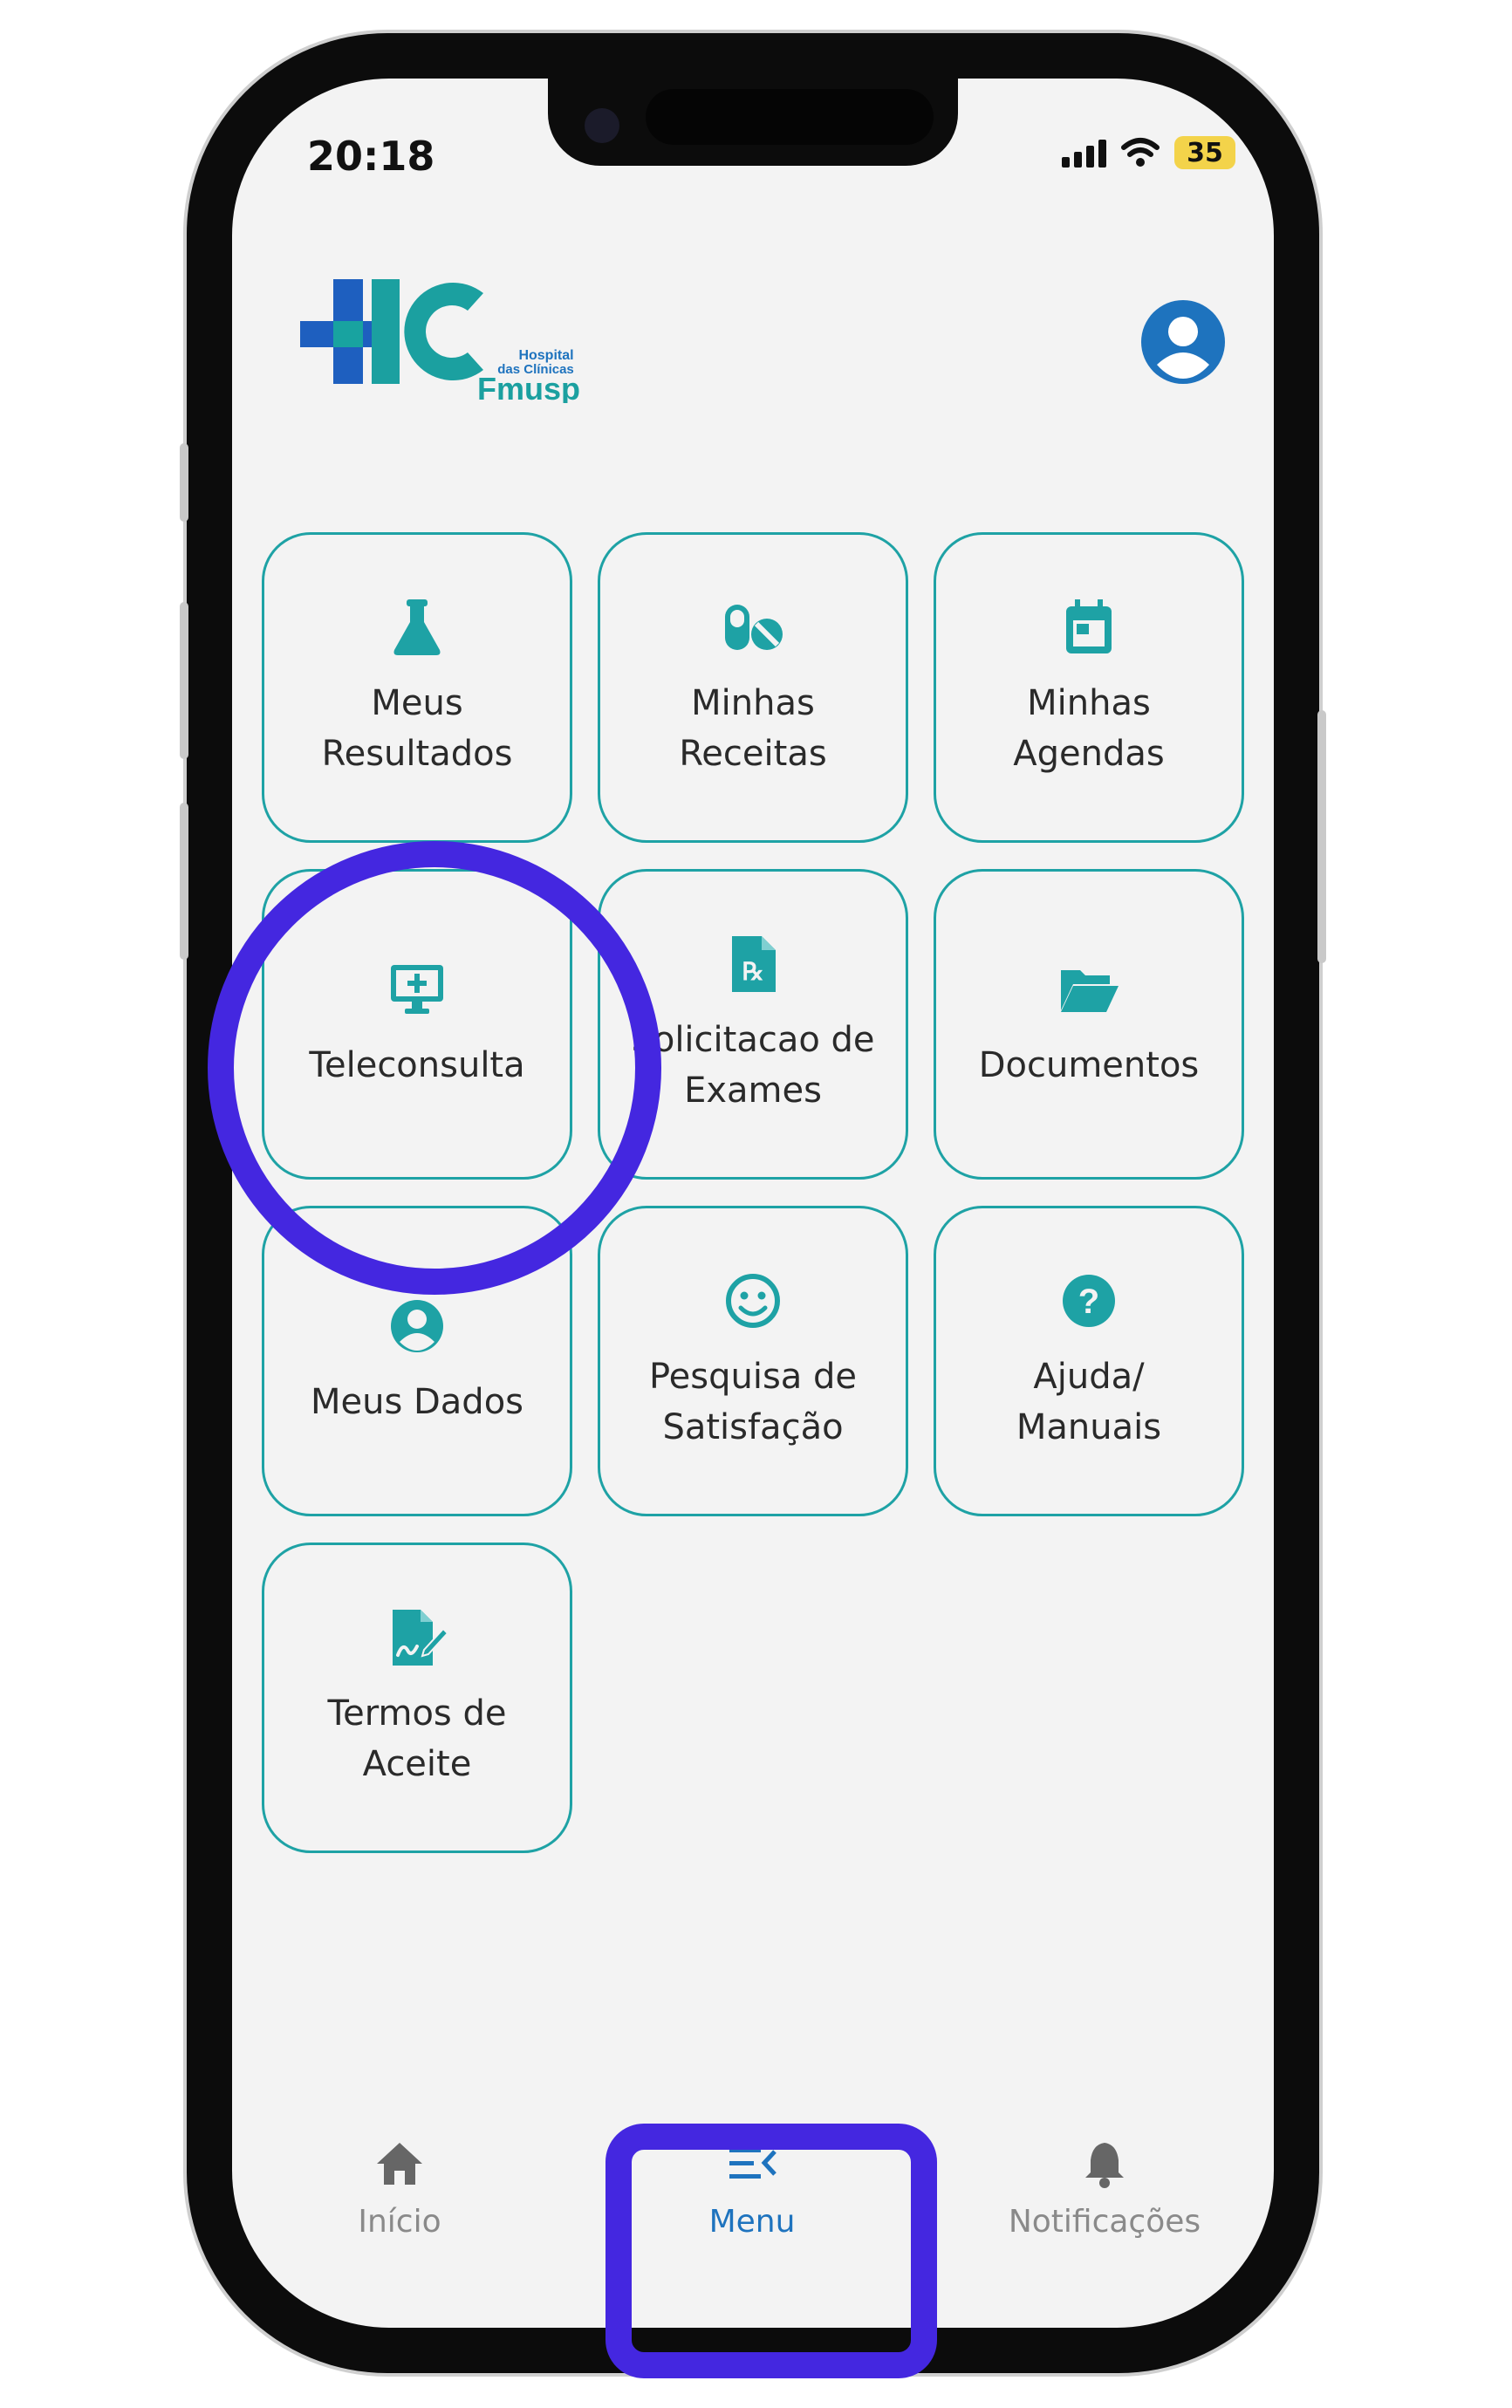 The image size is (1512, 2408). Describe the element at coordinates (1090, 991) in the screenshot. I see `folder-open-icon` at that location.